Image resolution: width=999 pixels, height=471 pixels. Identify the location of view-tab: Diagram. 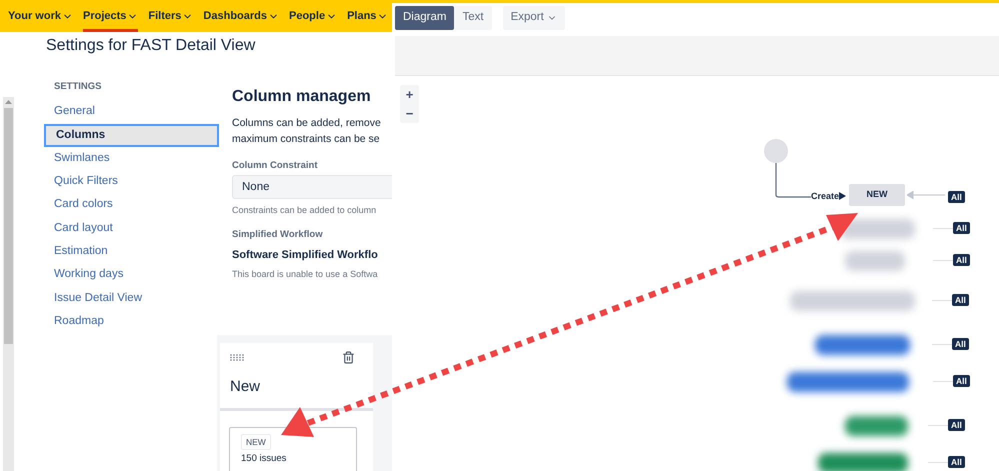
(424, 18).